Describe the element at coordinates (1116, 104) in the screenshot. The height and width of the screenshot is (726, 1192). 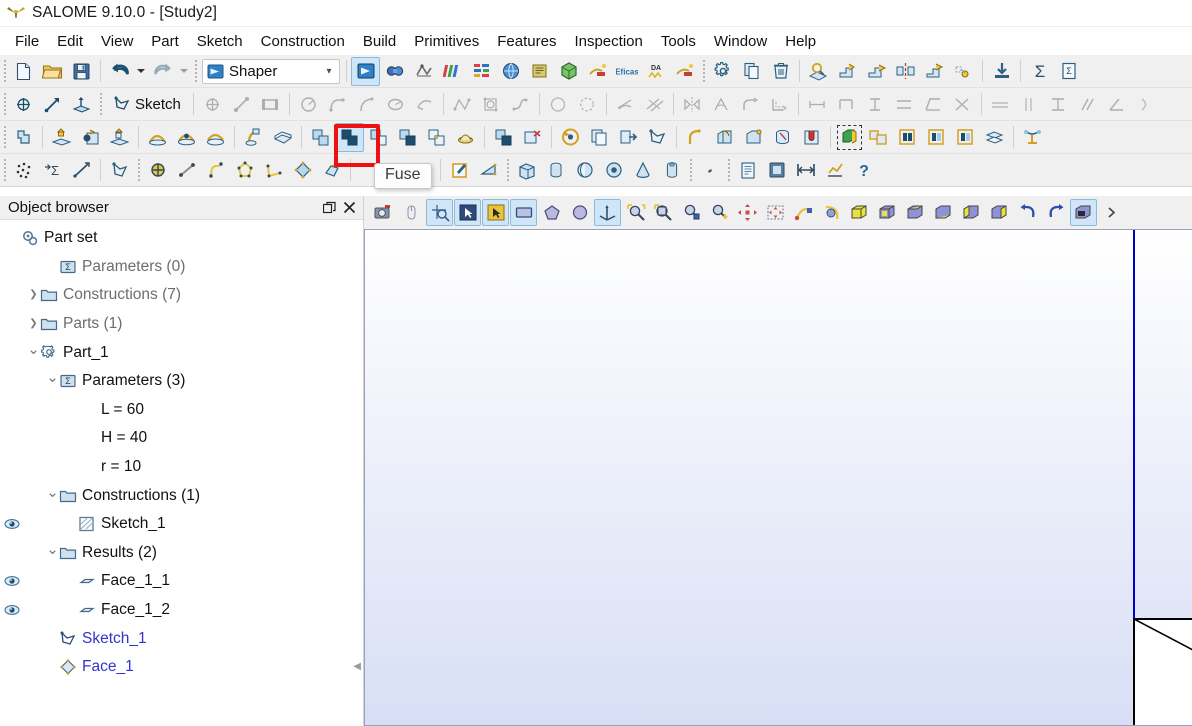
I see `constraint-perpendicular-button` at that location.